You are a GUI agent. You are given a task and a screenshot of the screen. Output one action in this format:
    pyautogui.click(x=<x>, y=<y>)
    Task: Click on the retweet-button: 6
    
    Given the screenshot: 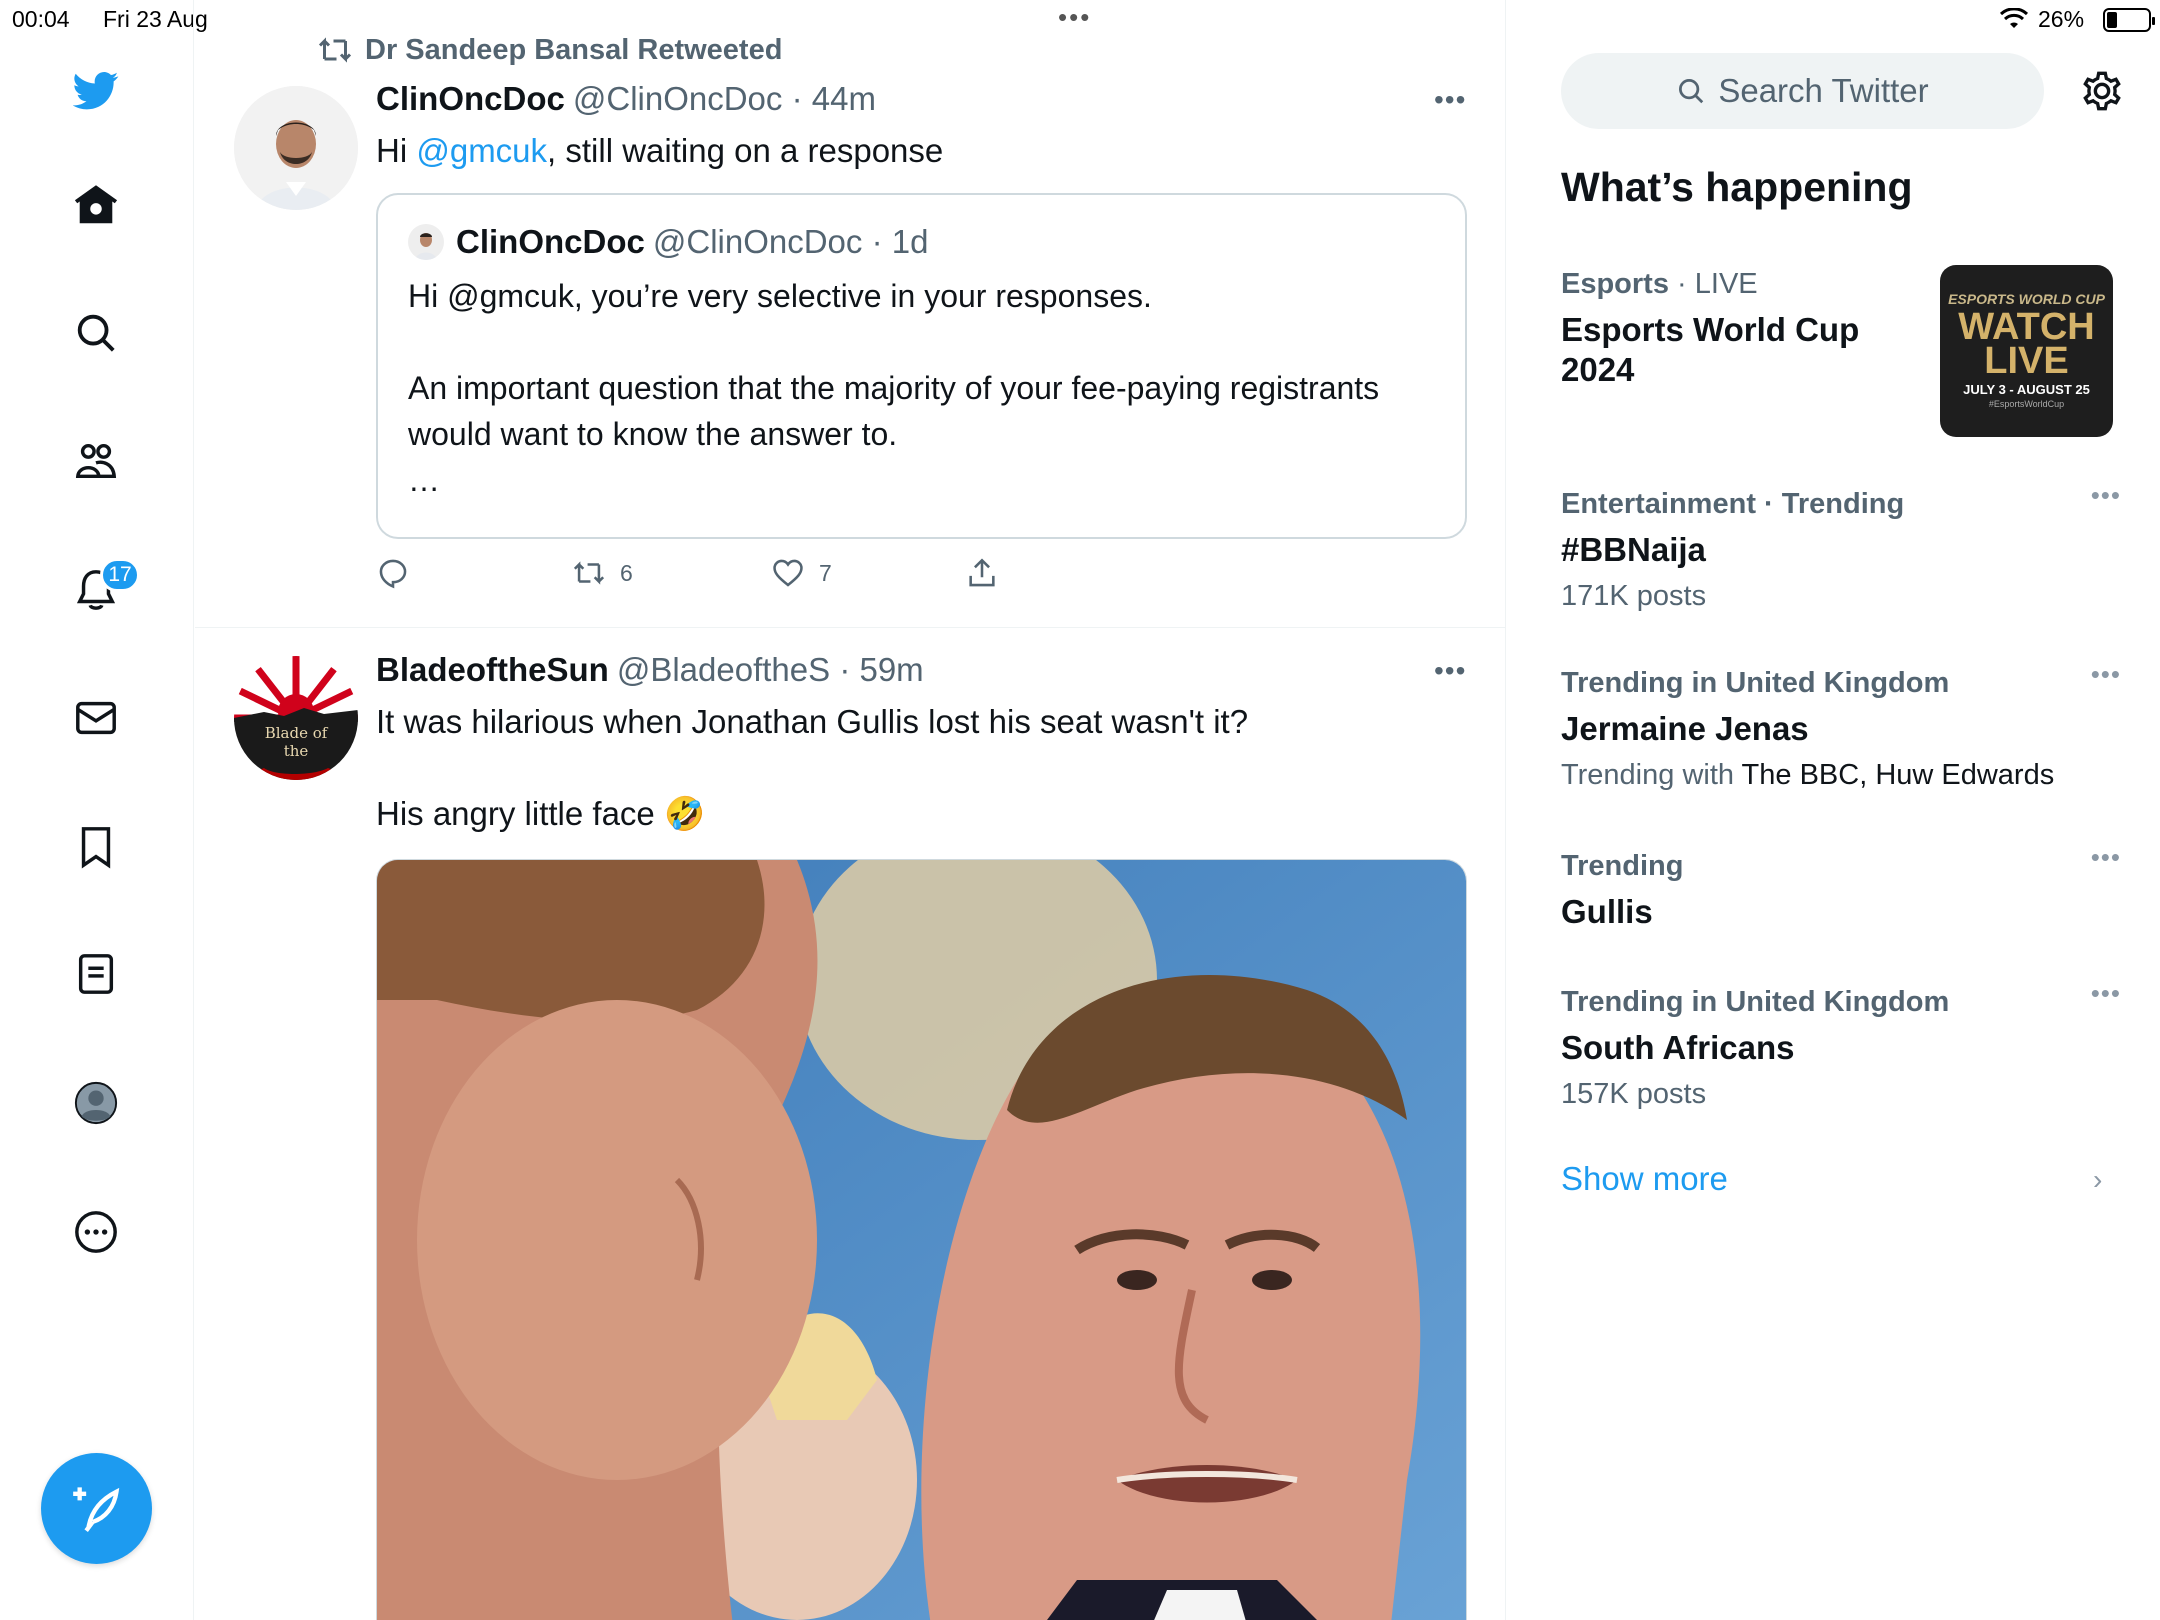 What is the action you would take?
    pyautogui.click(x=602, y=573)
    